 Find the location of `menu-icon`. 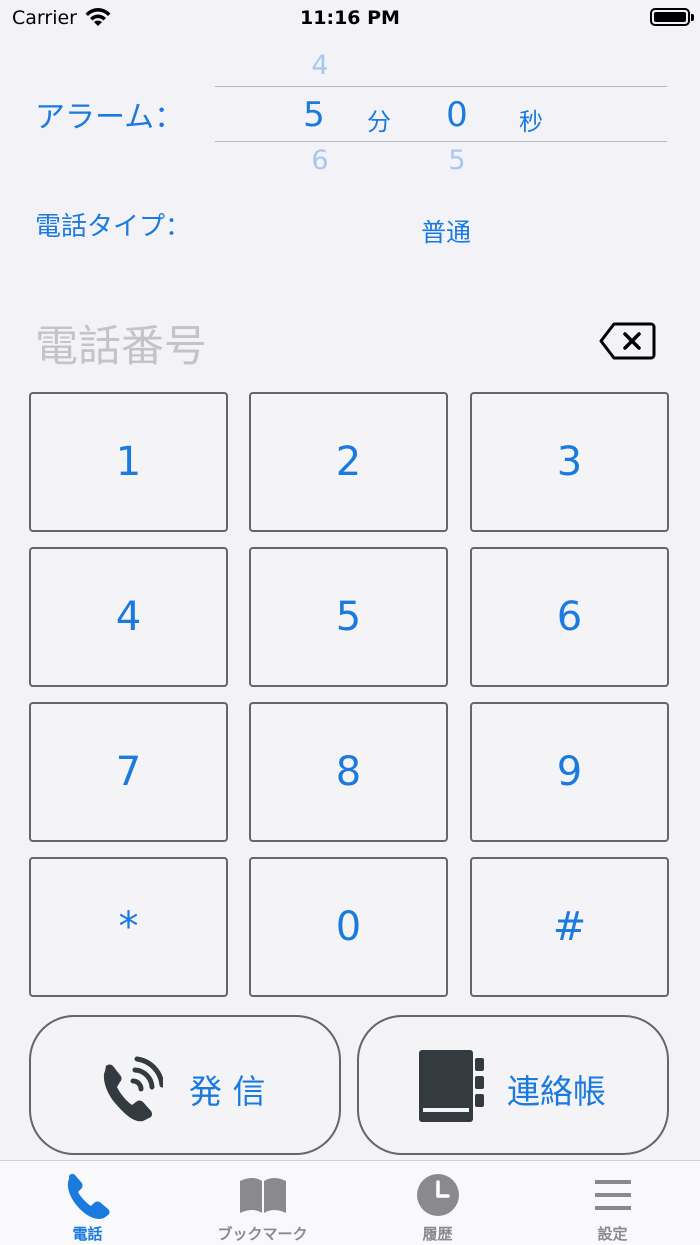

menu-icon is located at coordinates (612, 1195).